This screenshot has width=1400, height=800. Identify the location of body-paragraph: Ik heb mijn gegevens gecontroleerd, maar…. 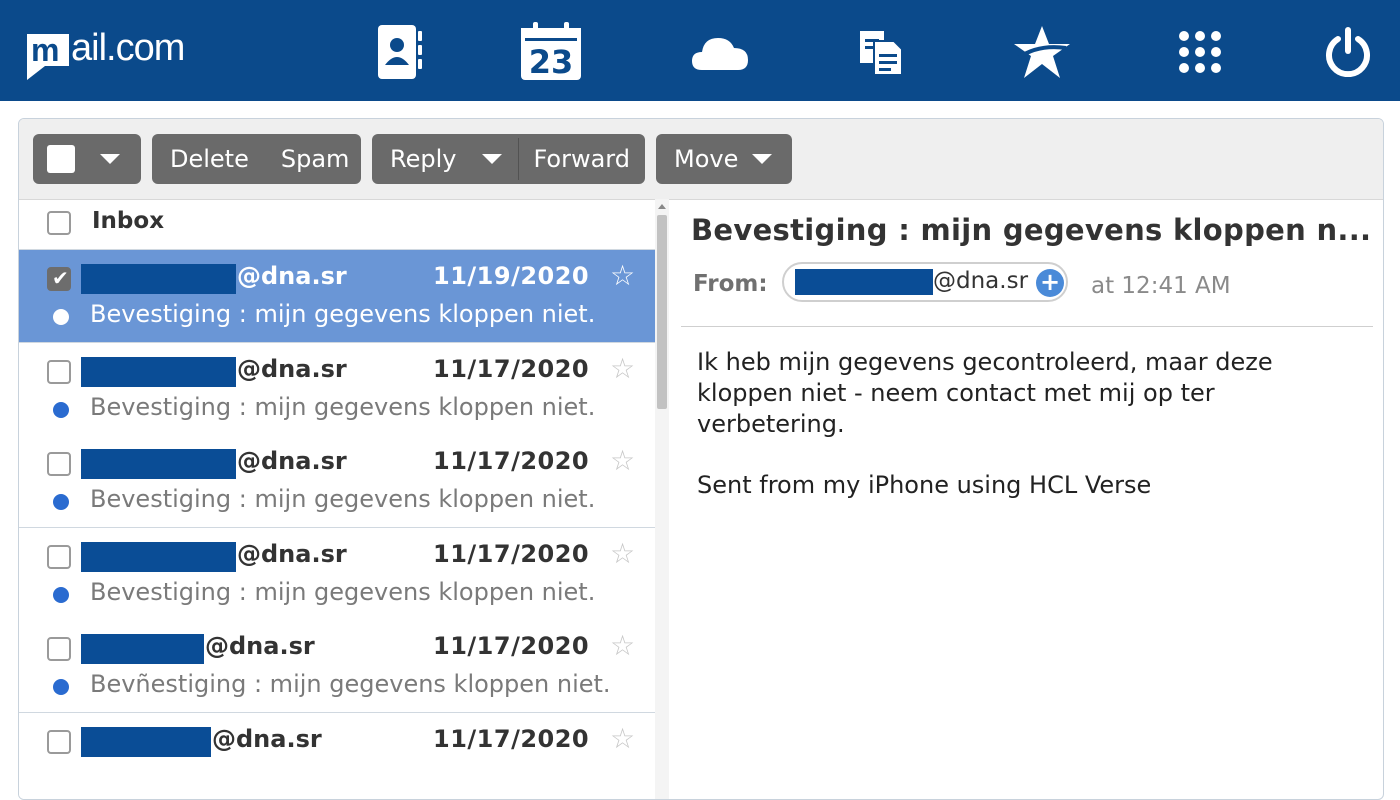
(985, 393).